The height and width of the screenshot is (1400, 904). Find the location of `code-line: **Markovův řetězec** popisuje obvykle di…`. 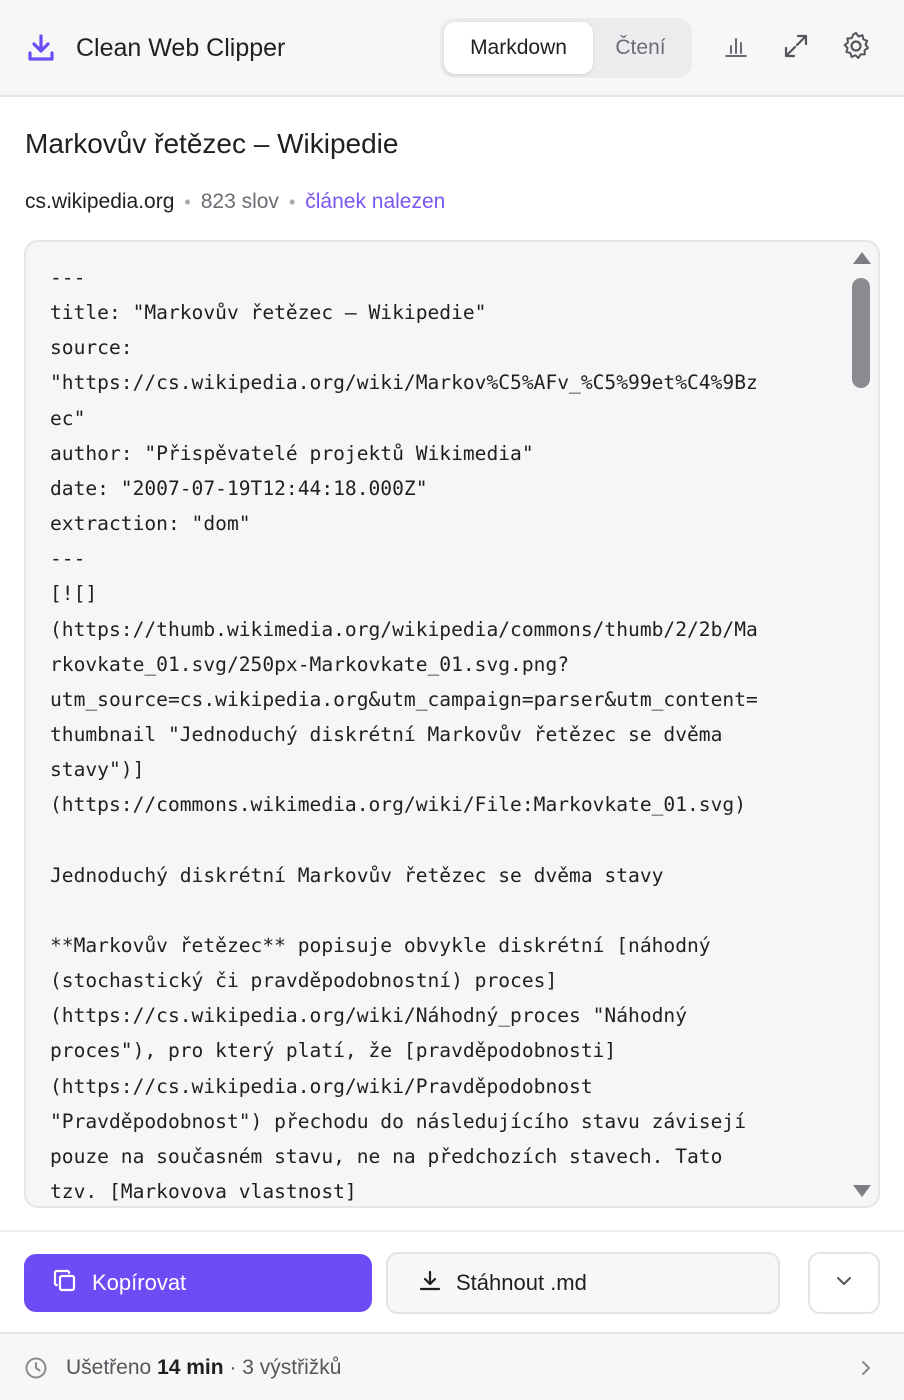

code-line: **Markovův řetězec** popisuje obvykle di… is located at coordinates (380, 945).